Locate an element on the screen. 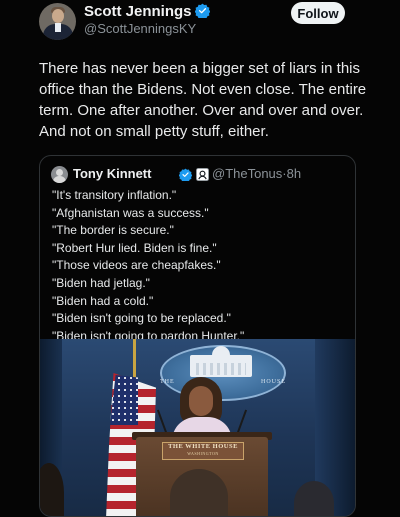 This screenshot has height=517, width=400. flagpole is located at coordinates (134, 359).